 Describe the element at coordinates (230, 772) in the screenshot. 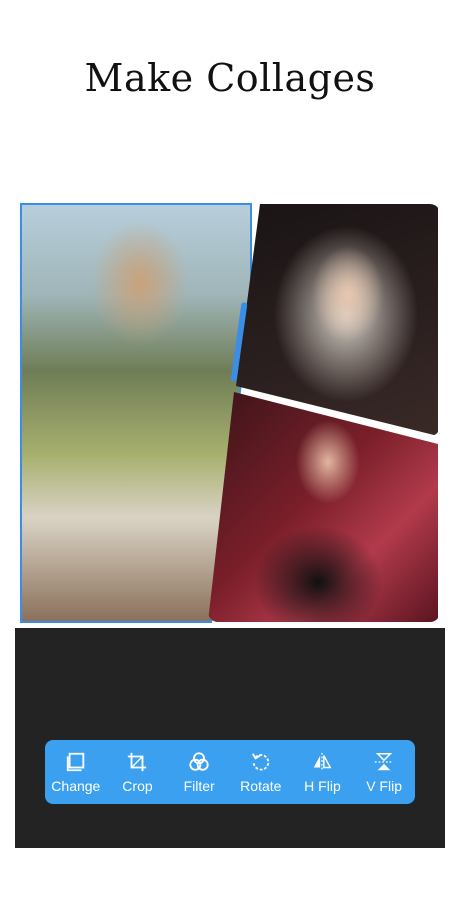

I see `edit-toolbar: Change Crop Filter Rotate H Flip V Flip` at that location.